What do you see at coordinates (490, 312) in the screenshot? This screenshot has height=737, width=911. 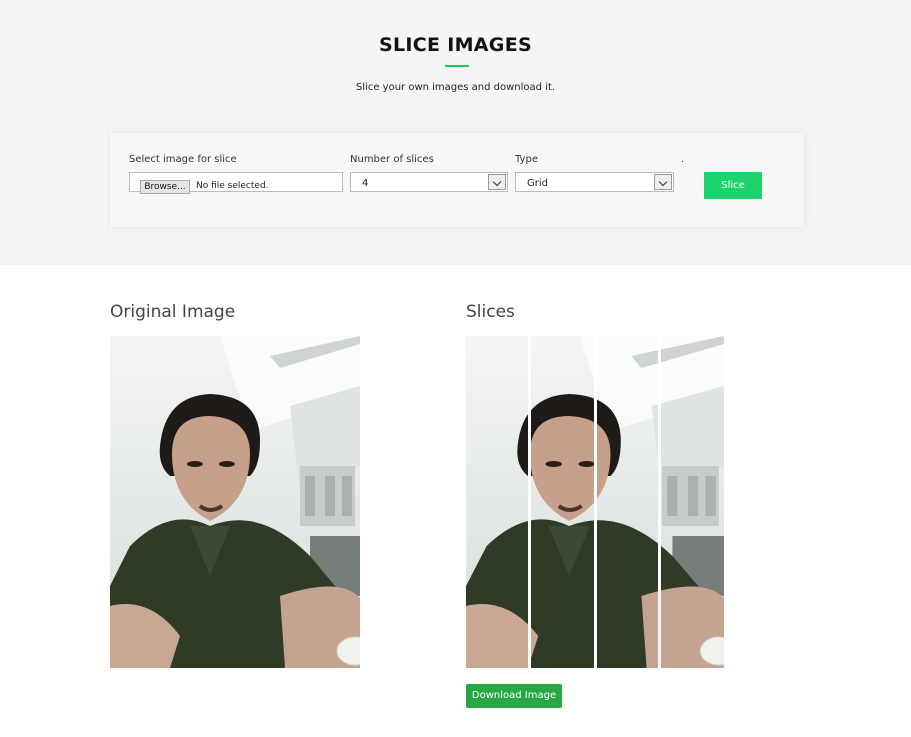 I see `slices-title: Slices` at bounding box center [490, 312].